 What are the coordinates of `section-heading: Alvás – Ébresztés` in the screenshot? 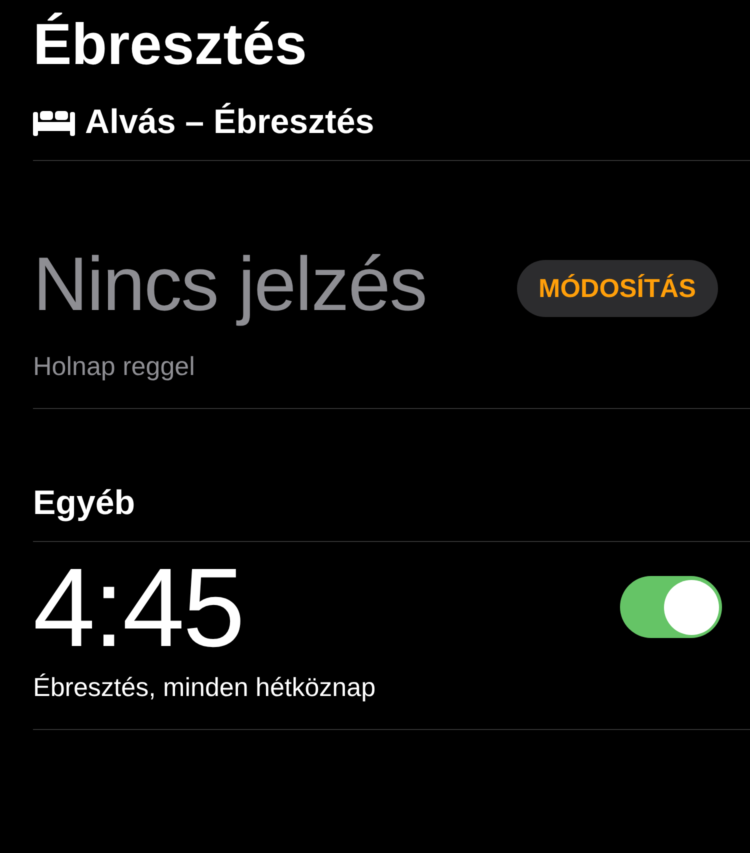 It's located at (229, 122).